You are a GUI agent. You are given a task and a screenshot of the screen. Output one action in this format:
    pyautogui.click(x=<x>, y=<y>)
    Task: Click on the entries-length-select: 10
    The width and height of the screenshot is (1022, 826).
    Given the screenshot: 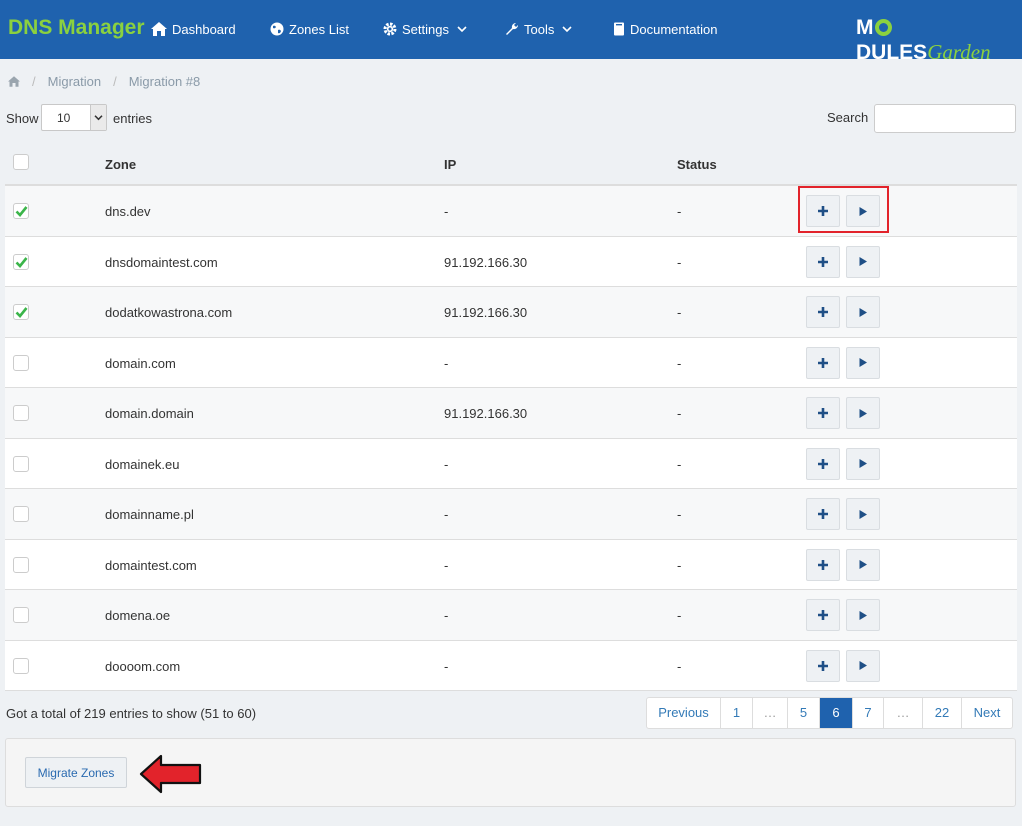 What is the action you would take?
    pyautogui.click(x=74, y=117)
    